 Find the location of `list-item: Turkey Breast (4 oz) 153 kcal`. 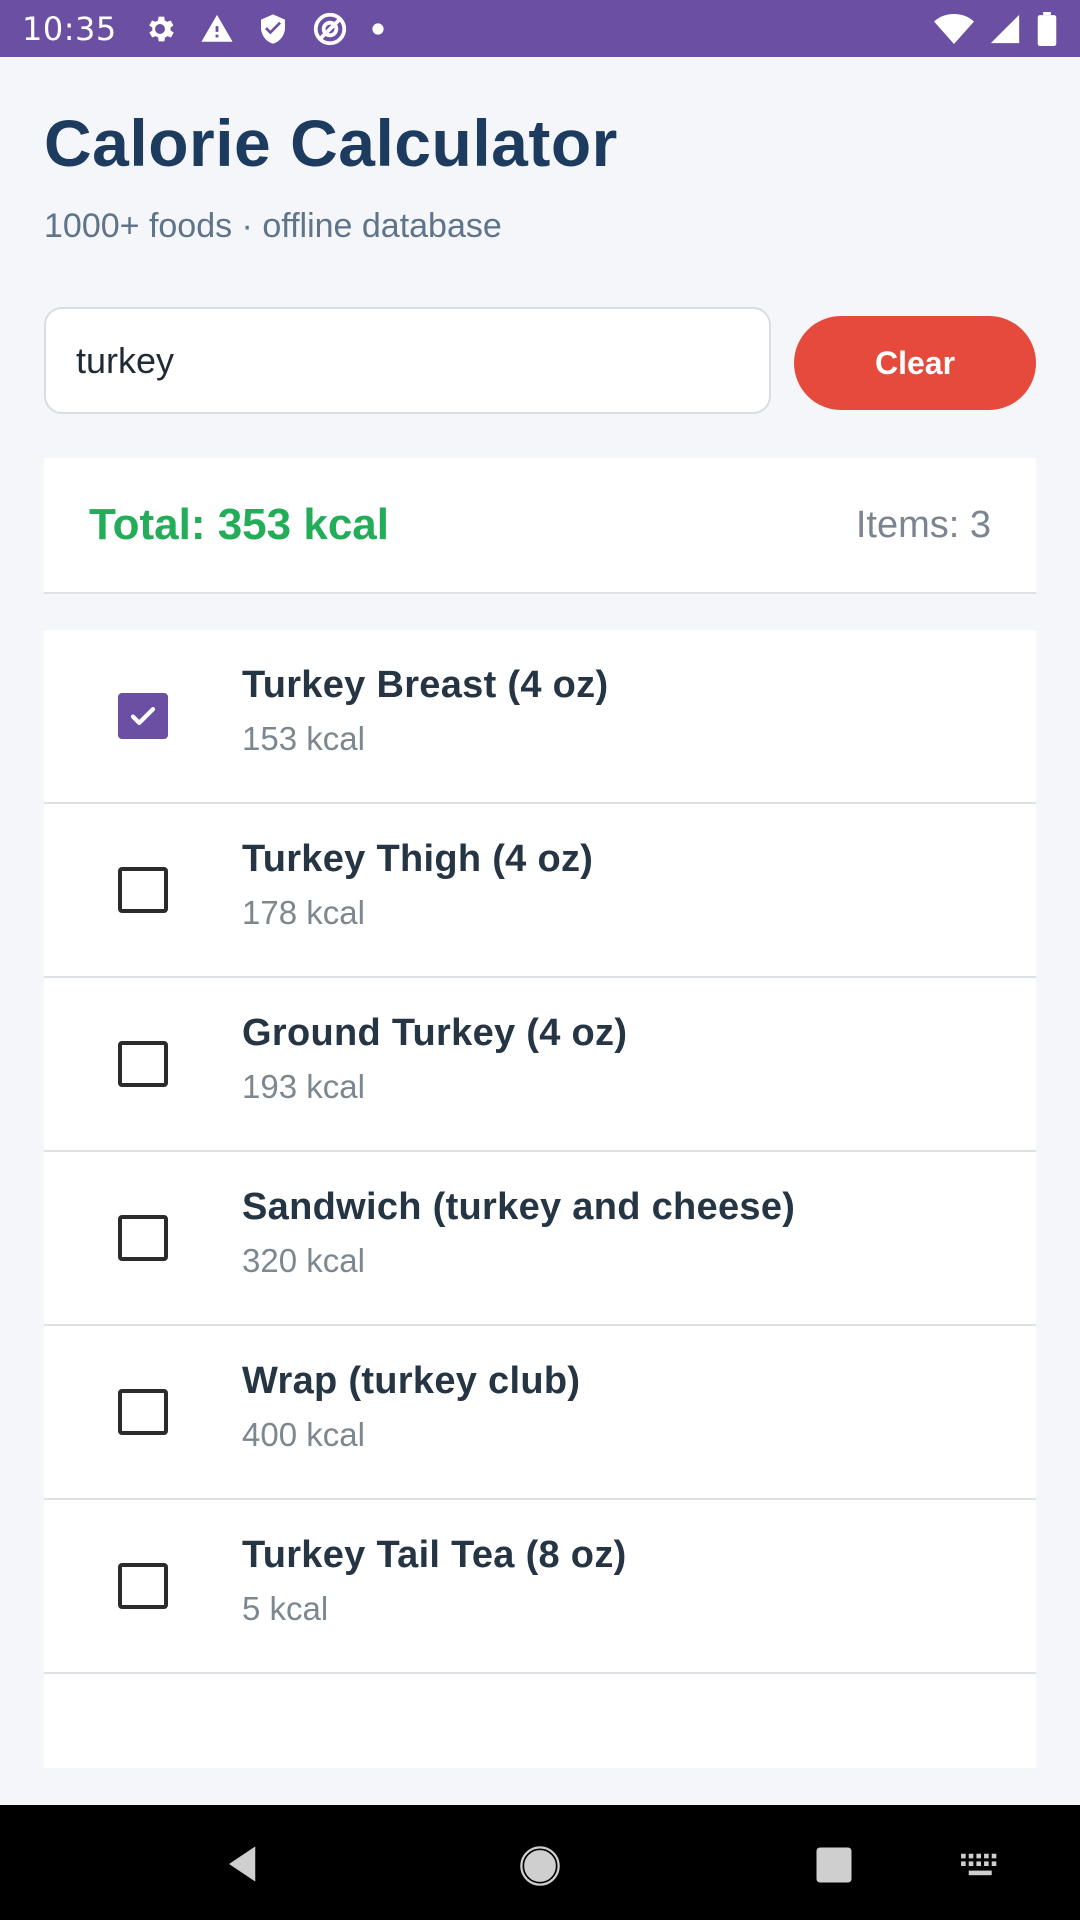

list-item: Turkey Breast (4 oz) 153 kcal is located at coordinates (540, 717).